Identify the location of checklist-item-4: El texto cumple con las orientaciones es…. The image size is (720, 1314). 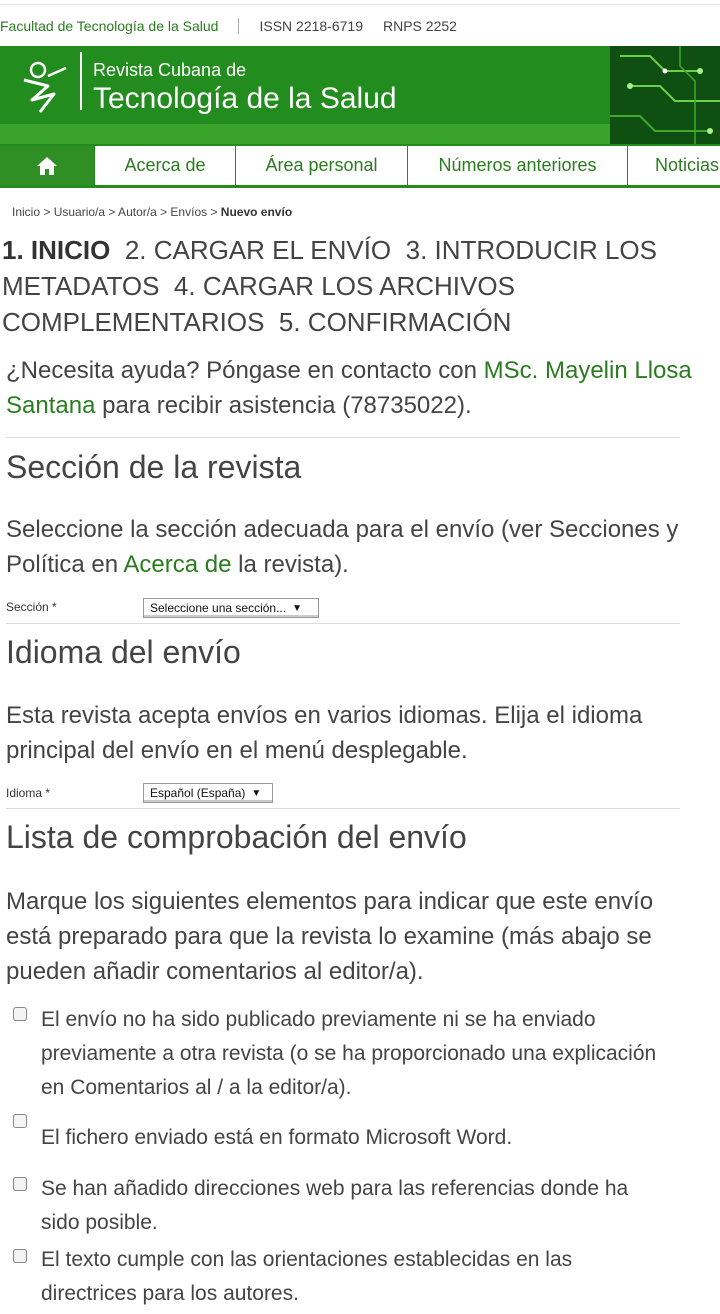
(307, 1276).